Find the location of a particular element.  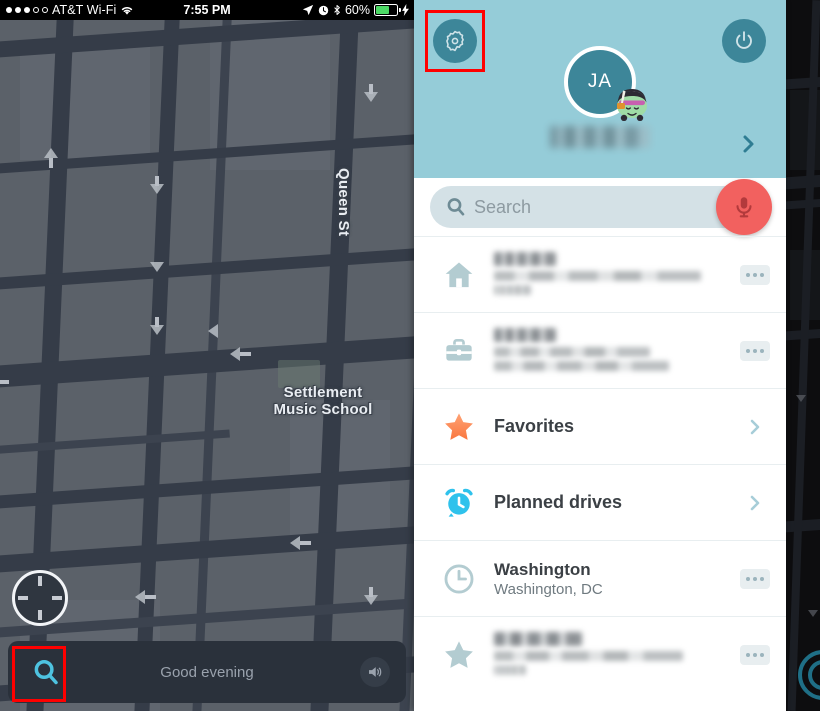

greeting-text: Good evening is located at coordinates (207, 672).